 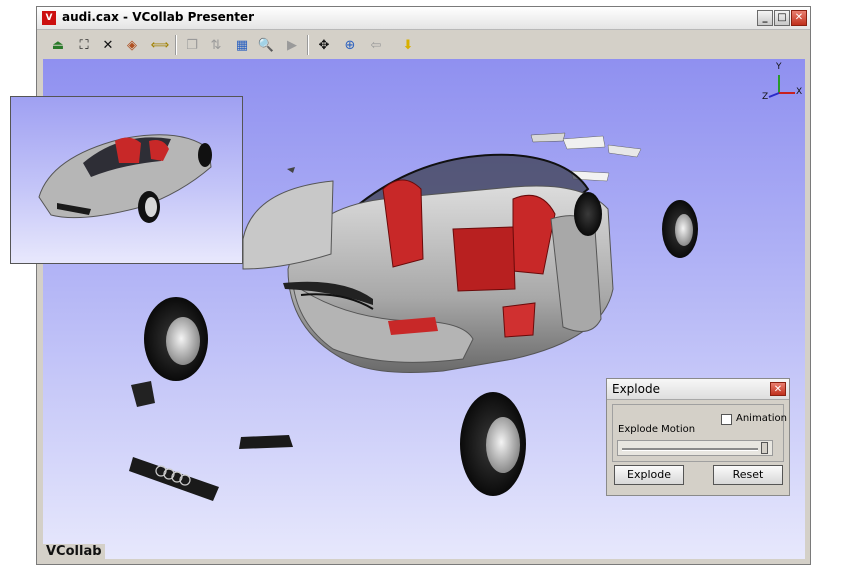 I want to click on animation-label: Animation, so click(x=761, y=418).